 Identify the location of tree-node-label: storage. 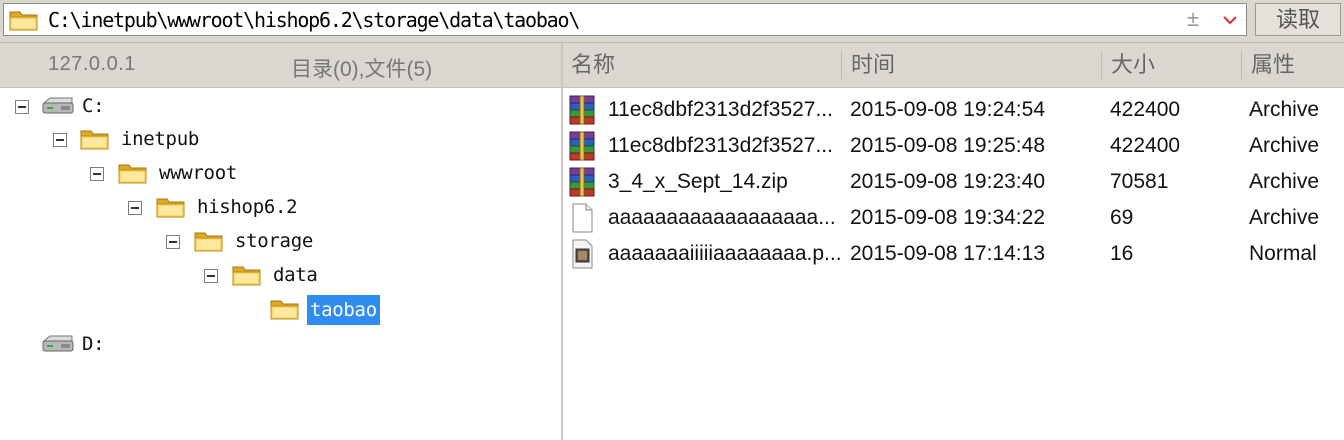
(274, 241).